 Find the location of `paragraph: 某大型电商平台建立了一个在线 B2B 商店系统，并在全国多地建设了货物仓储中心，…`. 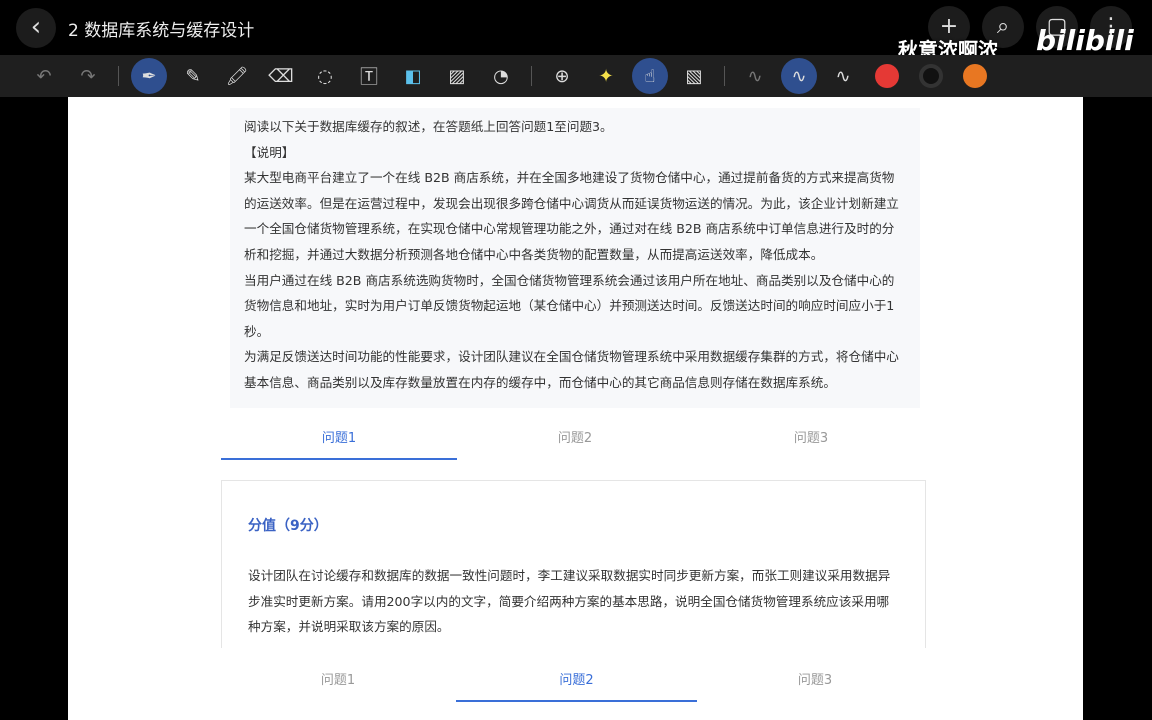

paragraph: 某大型电商平台建立了一个在线 B2B 商店系统，并在全国多地建设了货物仓储中心，… is located at coordinates (571, 216).